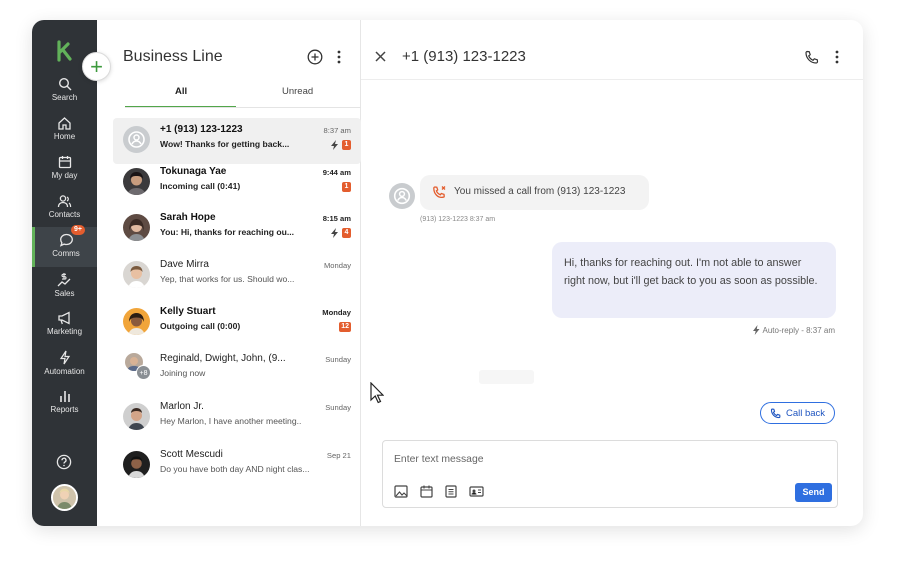 This screenshot has height=564, width=900. Describe the element at coordinates (464, 56) in the screenshot. I see `conversation-title: +1 (913) 123-1223` at that location.